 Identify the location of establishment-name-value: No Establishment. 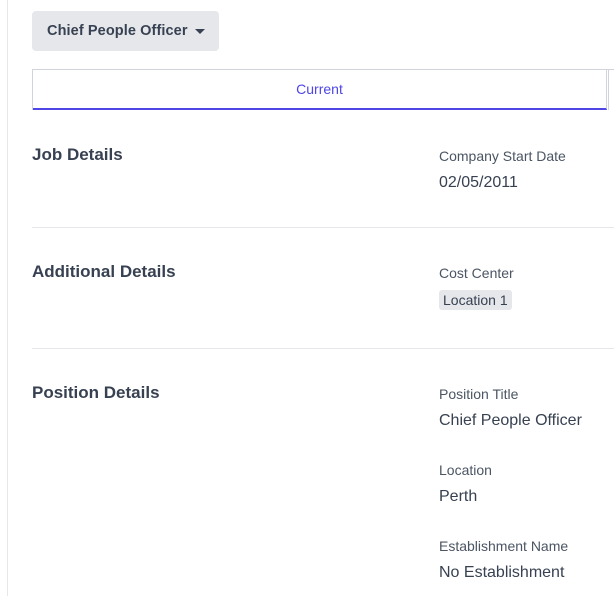
(502, 572).